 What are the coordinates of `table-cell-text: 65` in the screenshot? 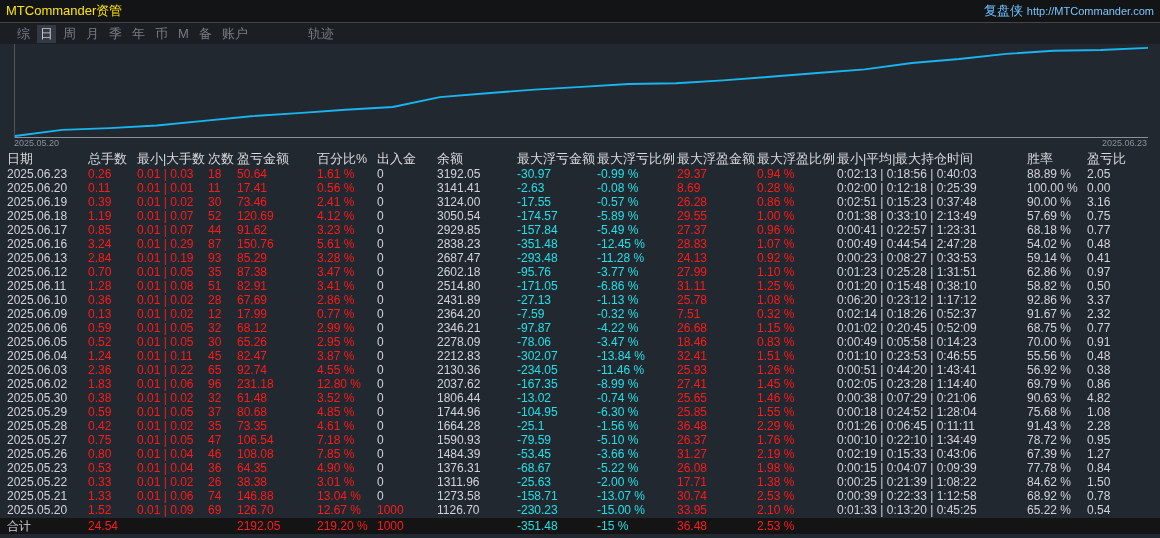 It's located at (215, 370).